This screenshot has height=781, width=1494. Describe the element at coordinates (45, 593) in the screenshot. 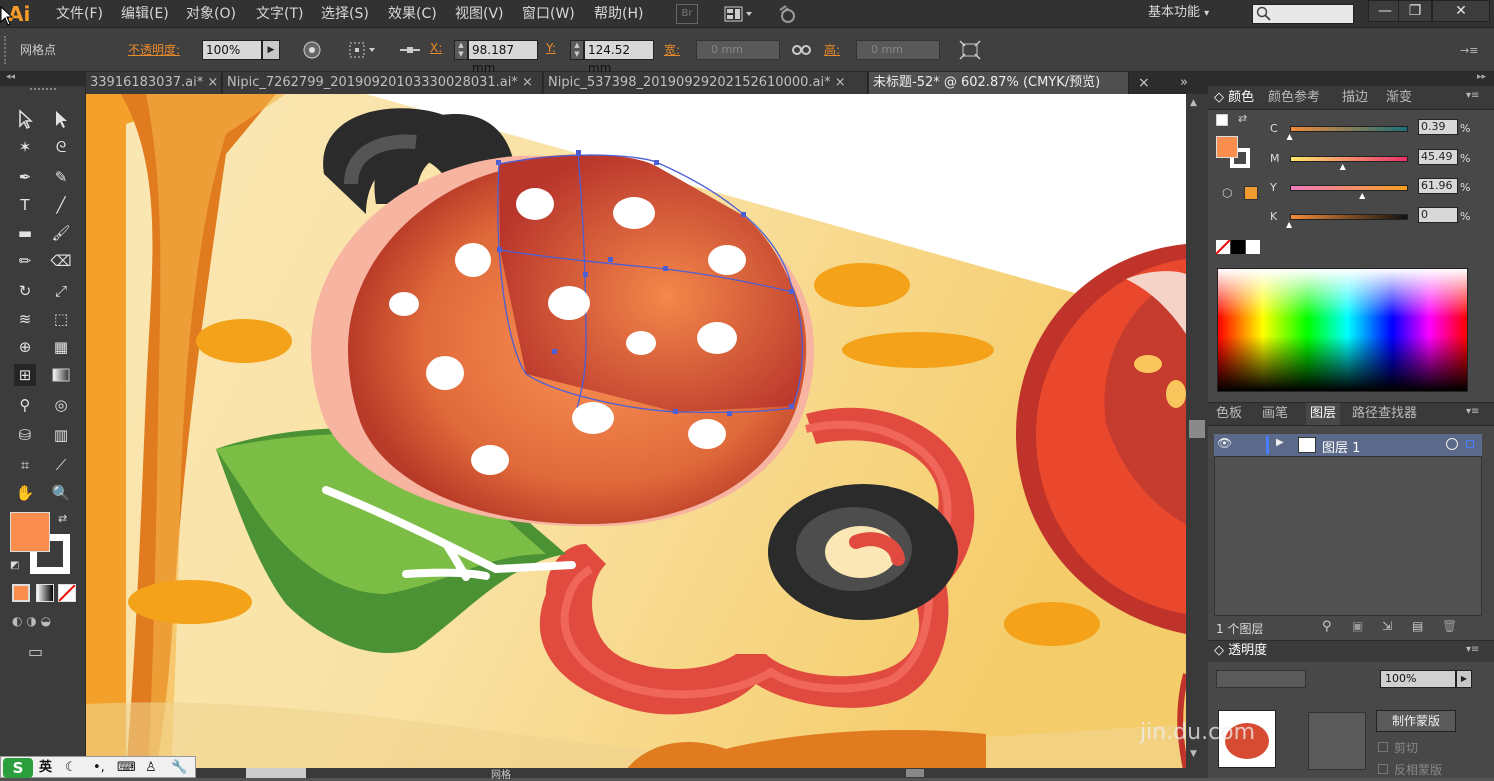

I see `gradient-mode-button` at that location.